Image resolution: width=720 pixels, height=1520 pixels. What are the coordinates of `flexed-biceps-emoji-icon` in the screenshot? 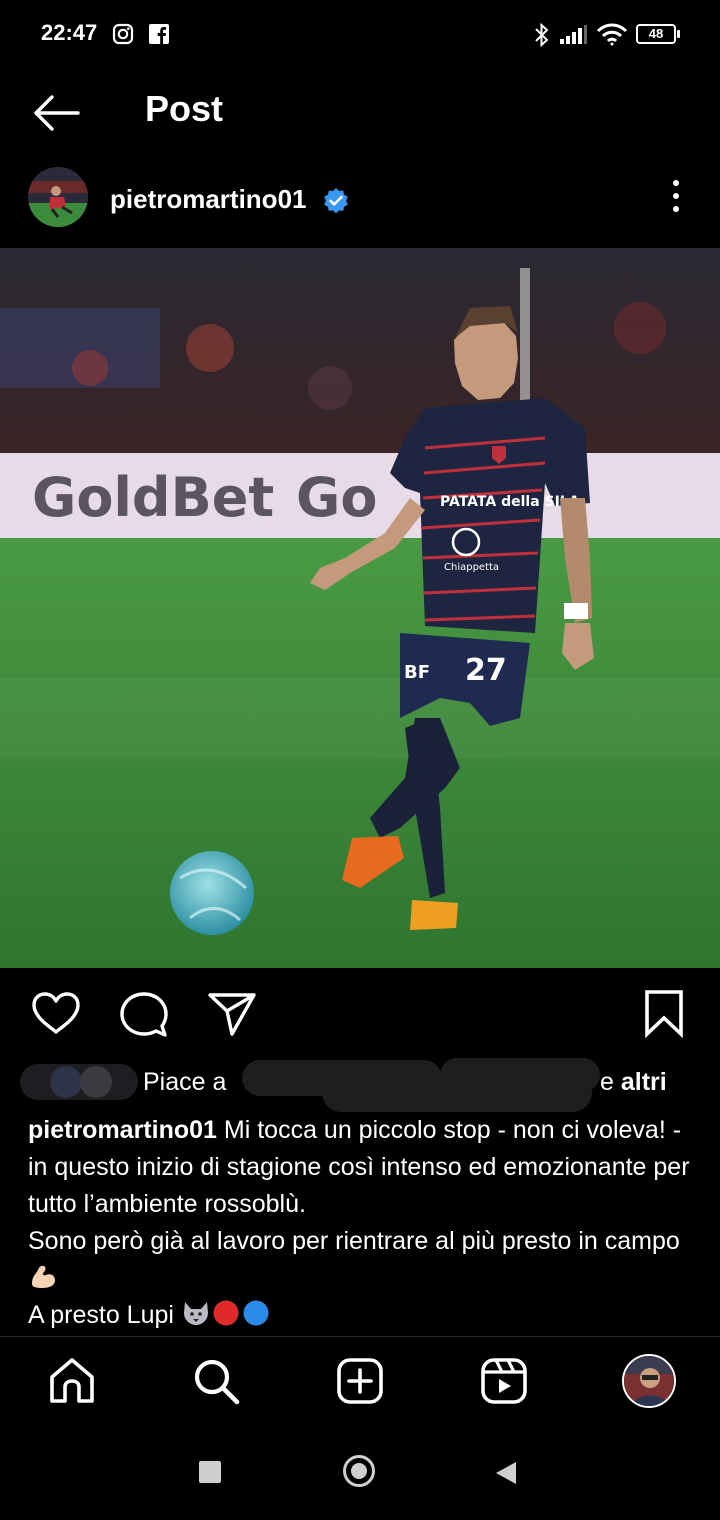 It's located at (43, 1276).